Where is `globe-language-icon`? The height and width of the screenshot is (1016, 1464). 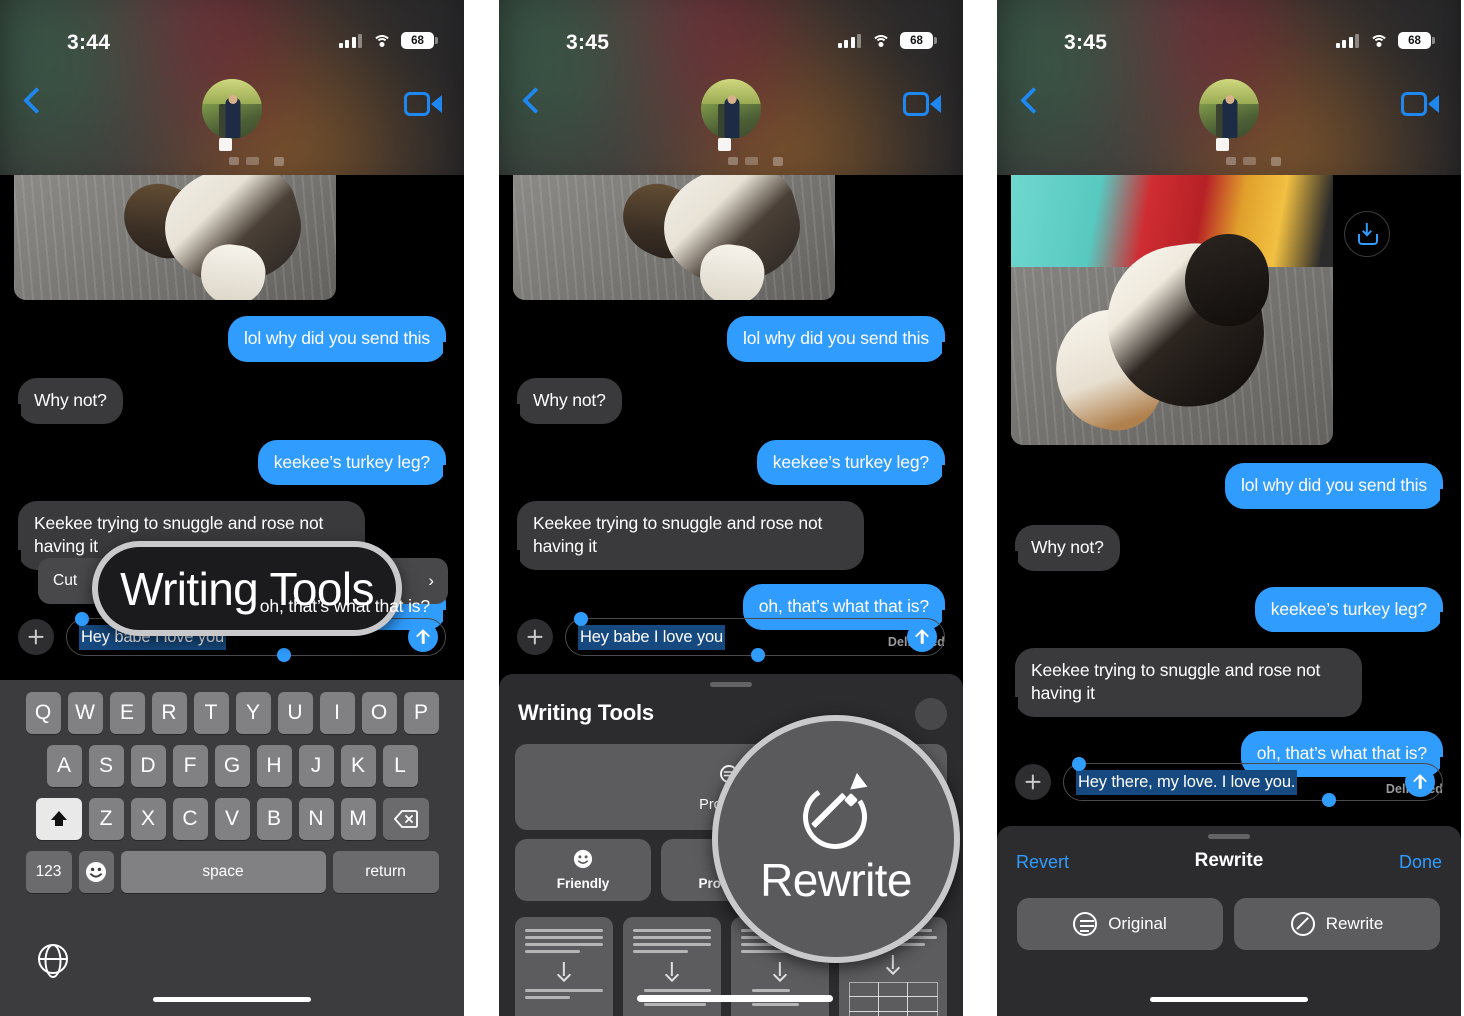
globe-language-icon is located at coordinates (53, 959).